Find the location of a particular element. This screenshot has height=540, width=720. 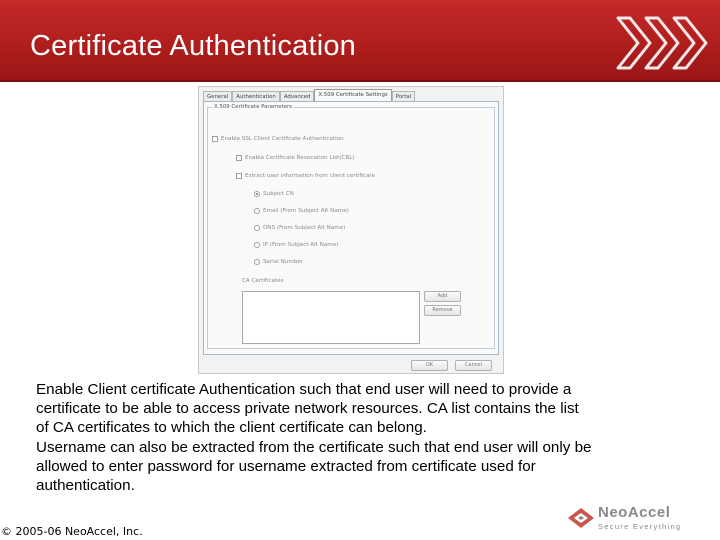

radio-label: IP (From Subject Alt Name) is located at coordinates (301, 245).